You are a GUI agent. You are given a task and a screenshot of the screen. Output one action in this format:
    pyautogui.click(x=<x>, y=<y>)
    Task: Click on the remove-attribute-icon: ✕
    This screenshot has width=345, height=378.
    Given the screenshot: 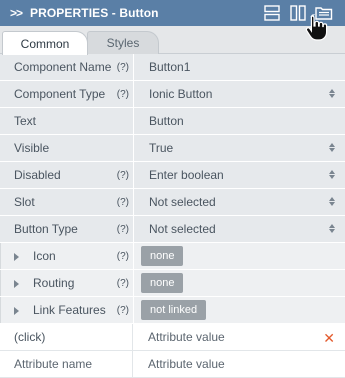 What is the action you would take?
    pyautogui.click(x=329, y=338)
    